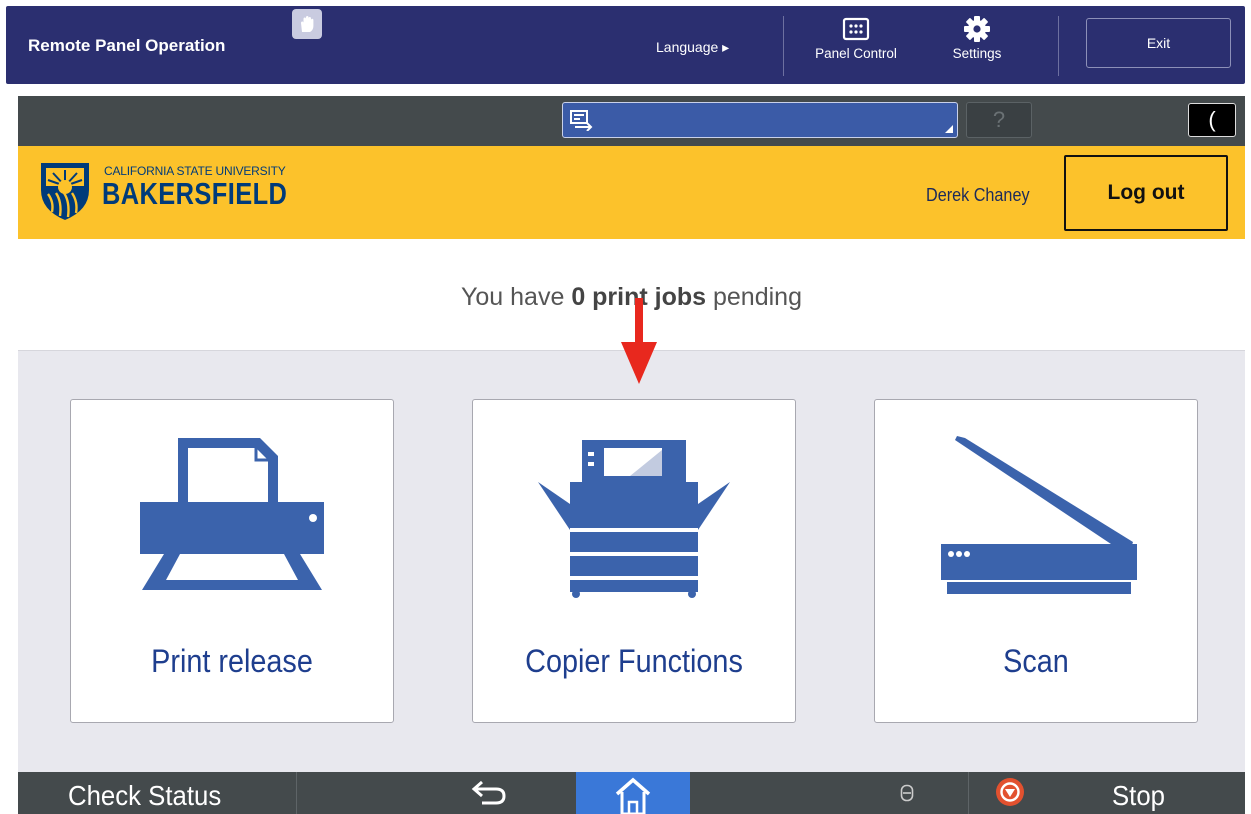 This screenshot has height=814, width=1251. I want to click on panel-control-button: Panel Control, so click(856, 36).